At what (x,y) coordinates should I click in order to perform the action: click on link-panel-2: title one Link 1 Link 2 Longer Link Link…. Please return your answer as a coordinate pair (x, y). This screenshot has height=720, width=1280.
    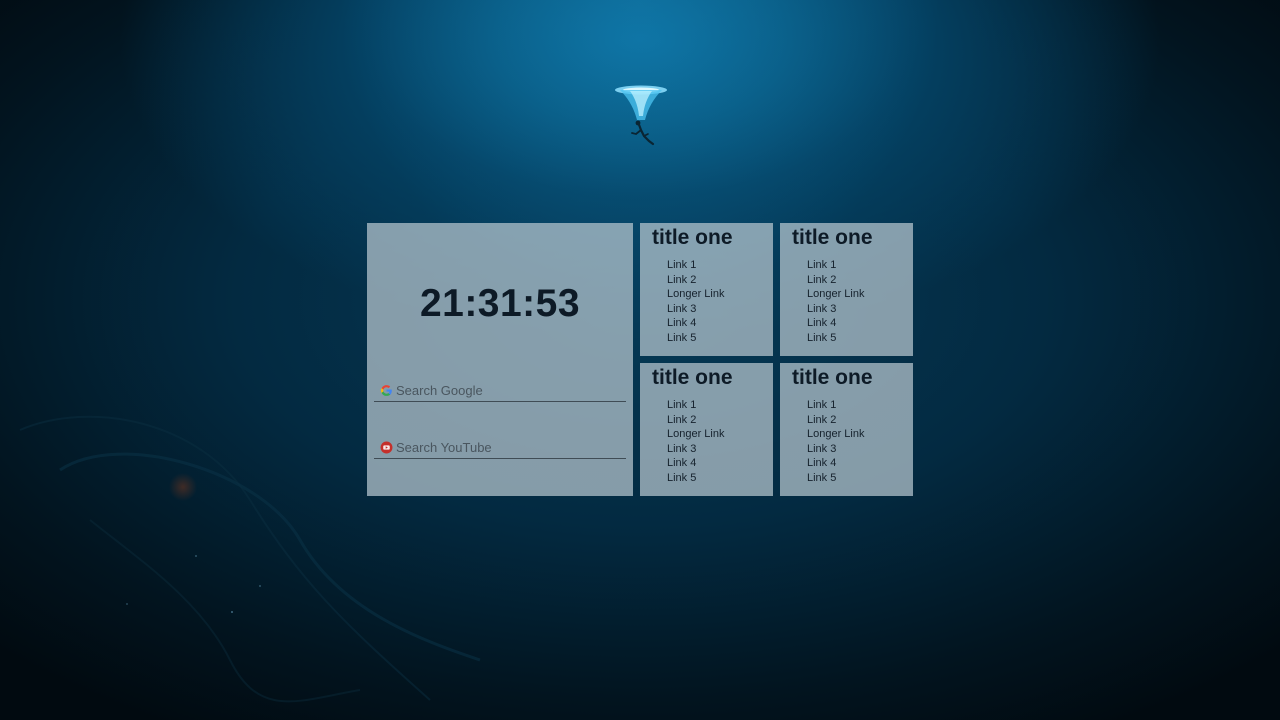
    Looking at the image, I should click on (846, 289).